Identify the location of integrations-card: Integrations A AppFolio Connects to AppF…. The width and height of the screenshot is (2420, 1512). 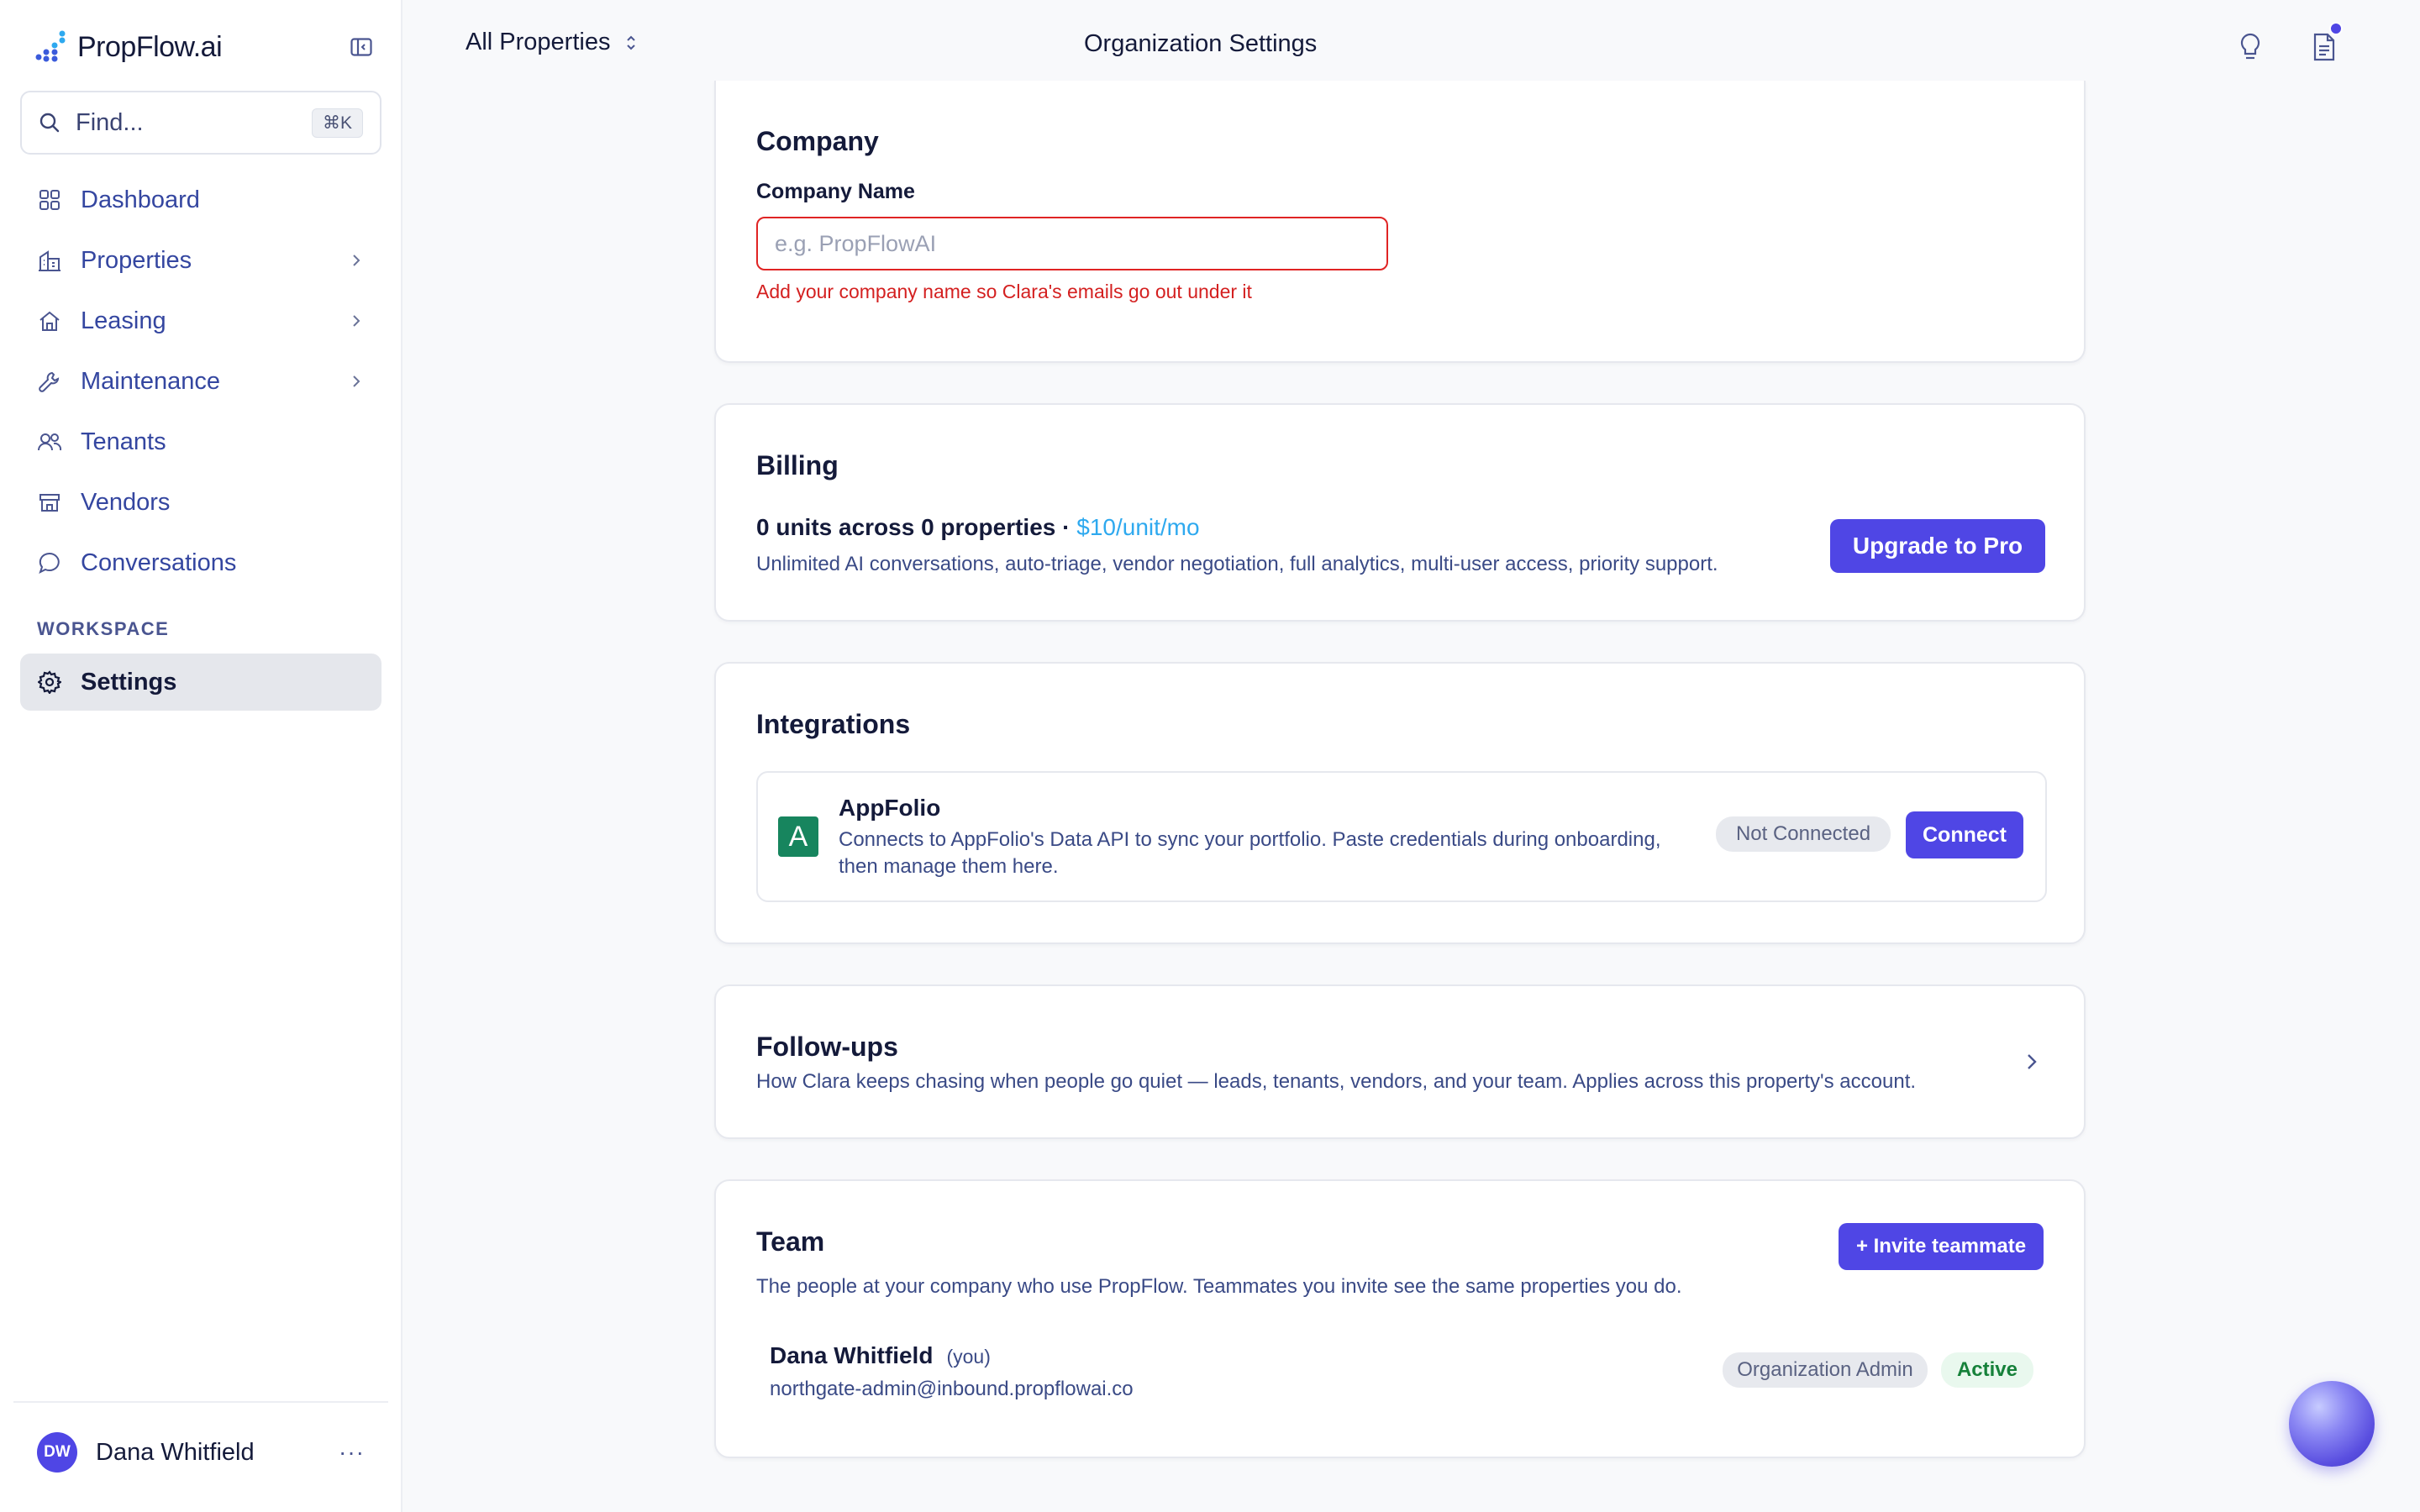
(1400, 803).